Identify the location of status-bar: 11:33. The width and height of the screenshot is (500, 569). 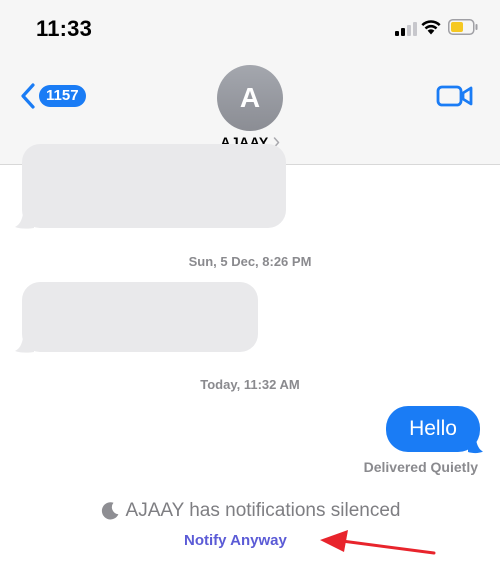
(250, 30).